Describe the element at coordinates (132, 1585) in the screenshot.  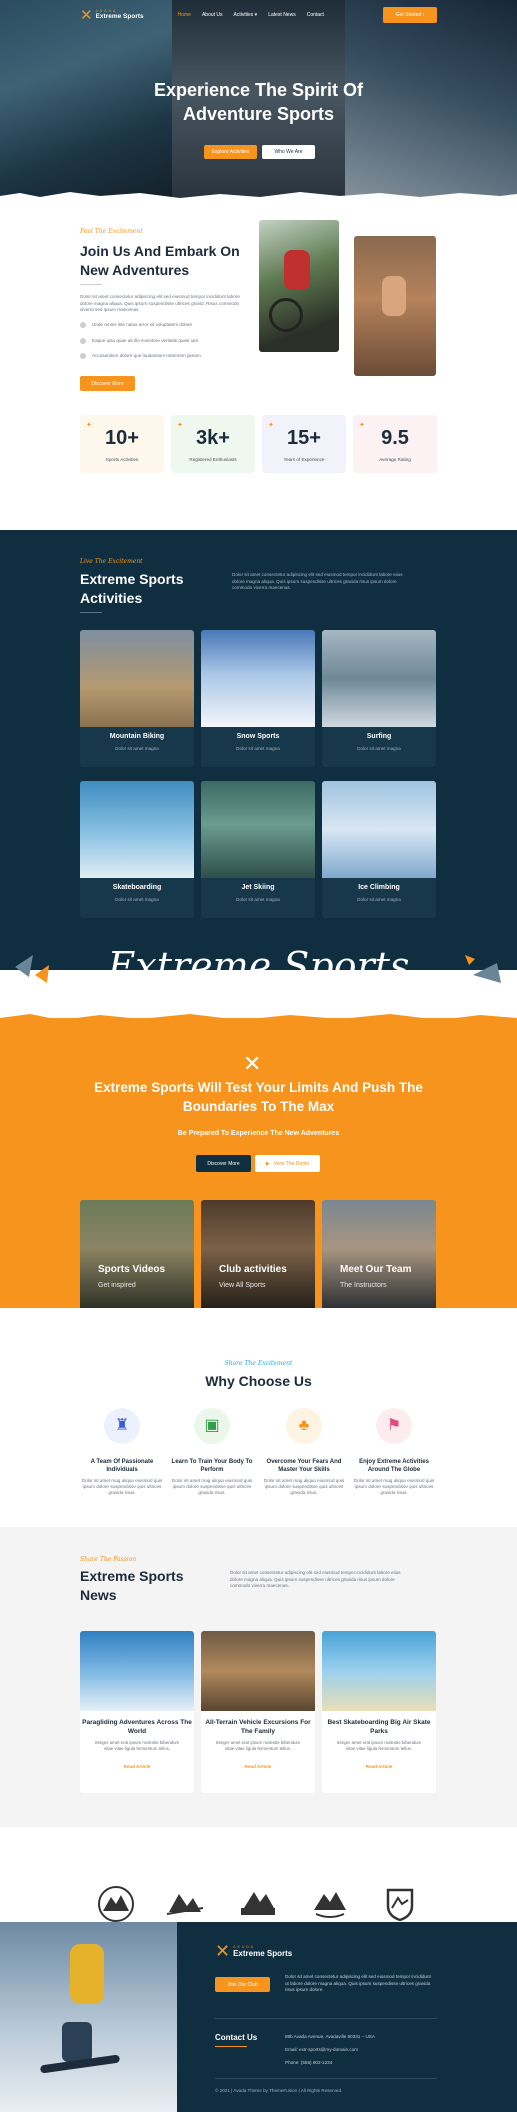
I see `news-title: Extreme Sports News` at that location.